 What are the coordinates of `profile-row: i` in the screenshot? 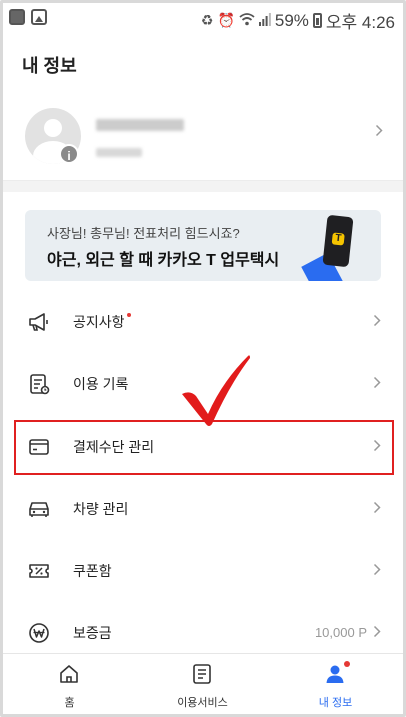 It's located at (203, 137).